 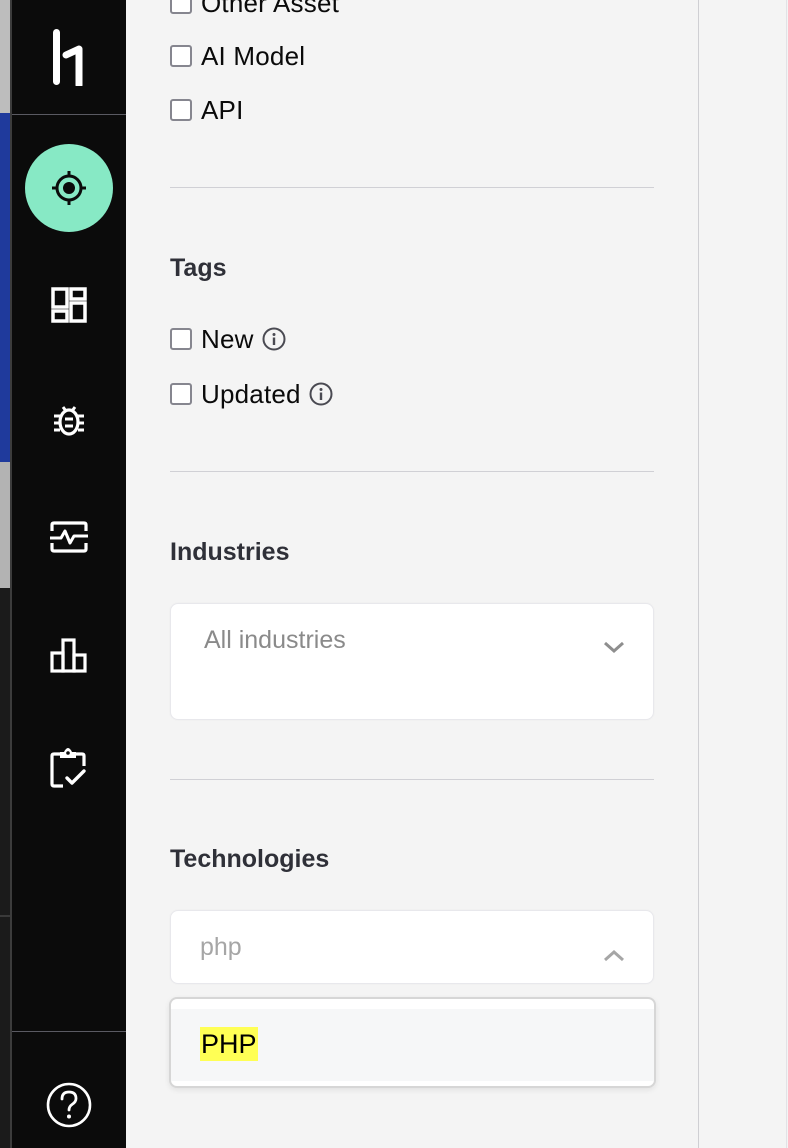 What do you see at coordinates (230, 552) in the screenshot?
I see `section-title-industries: Industries` at bounding box center [230, 552].